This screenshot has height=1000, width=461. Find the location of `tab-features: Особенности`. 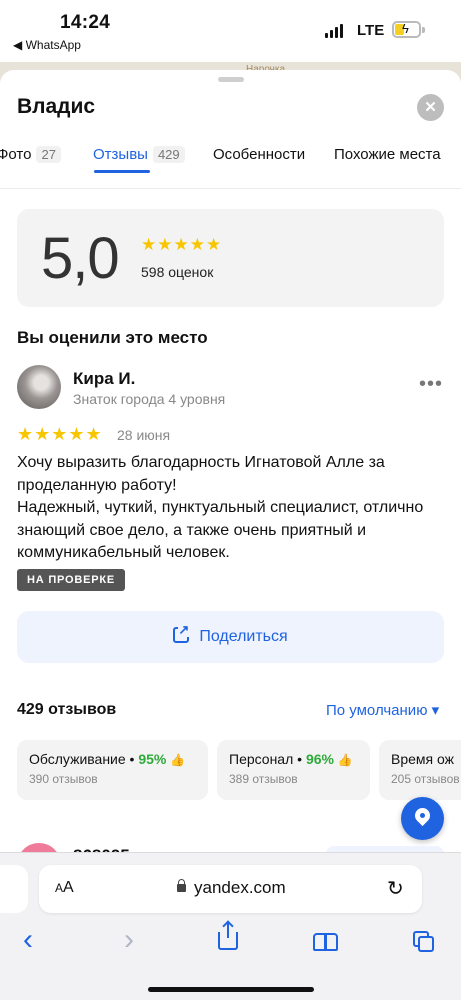

tab-features: Особенности is located at coordinates (259, 154).